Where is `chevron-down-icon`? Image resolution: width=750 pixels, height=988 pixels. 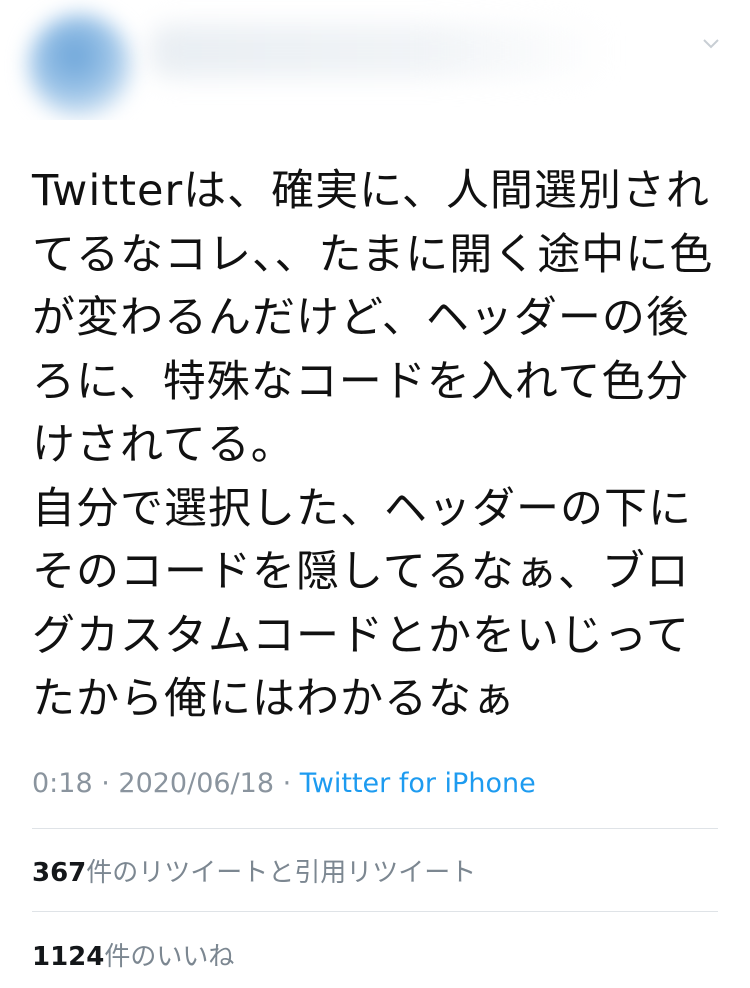 chevron-down-icon is located at coordinates (711, 43).